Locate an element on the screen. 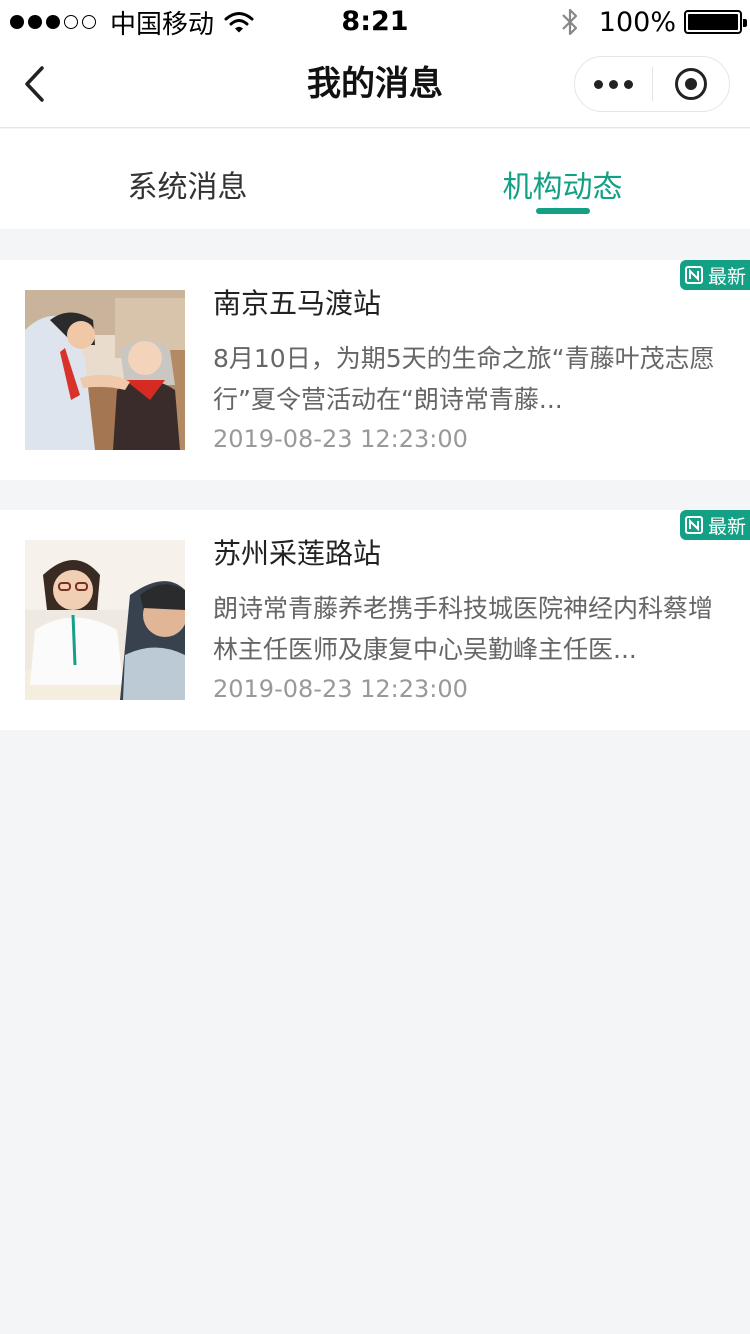 Image resolution: width=750 pixels, height=1334 pixels. bluetooth-icon is located at coordinates (569, 22).